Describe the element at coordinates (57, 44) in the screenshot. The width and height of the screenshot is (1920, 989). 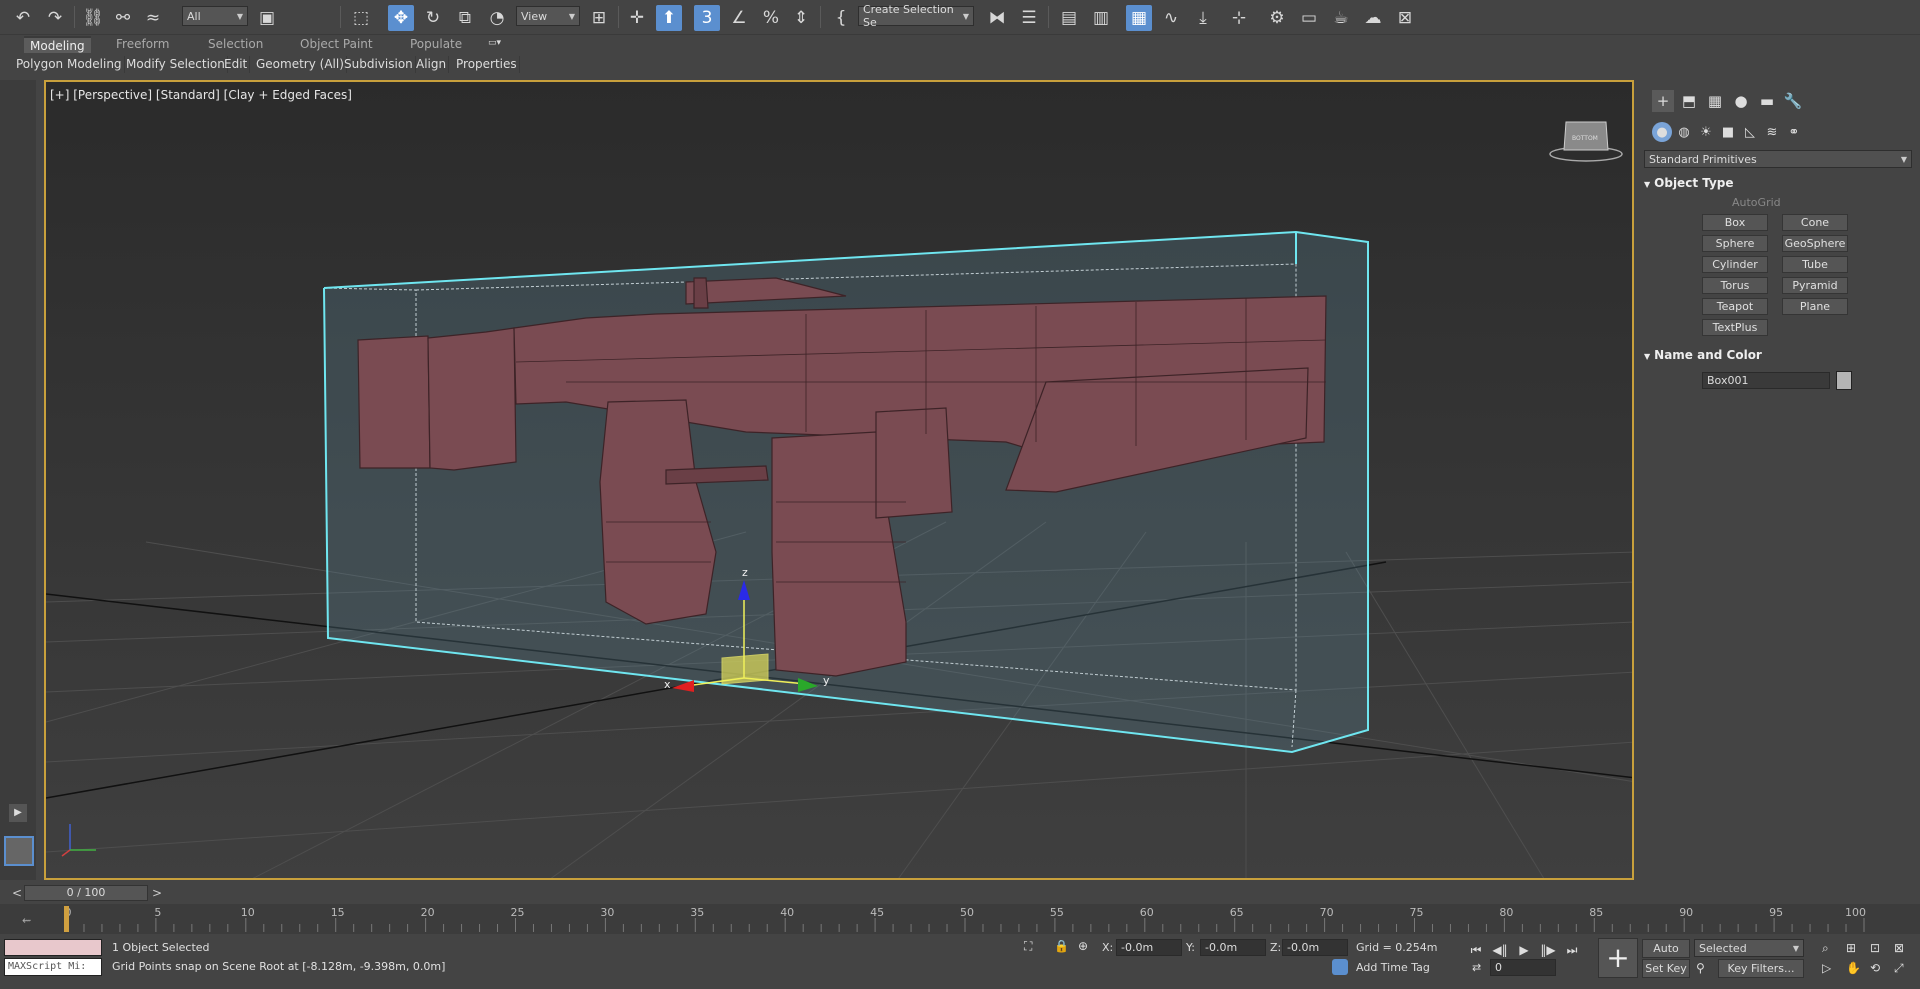
I see `tab-modeling: Modeling` at that location.